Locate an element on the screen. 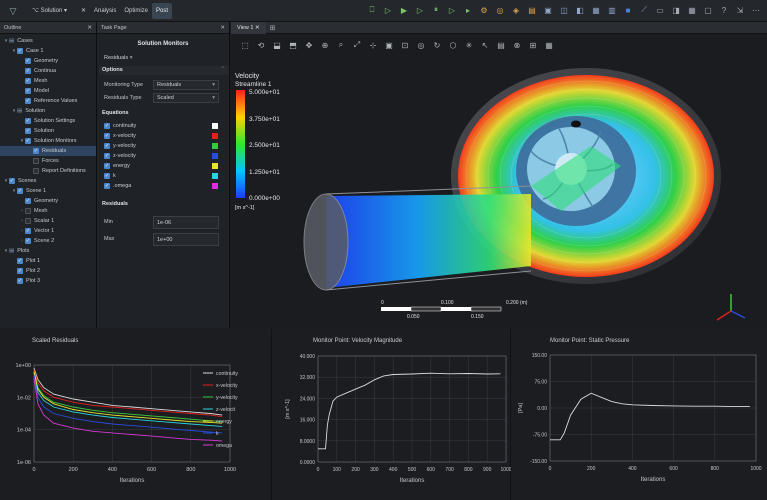  outline-item: ✓ Residuals is located at coordinates (48, 151).